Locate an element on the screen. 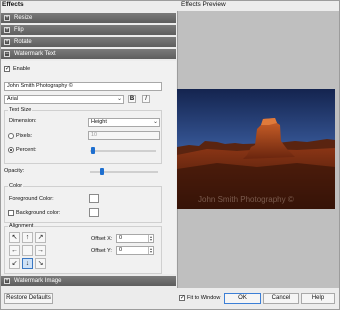 This screenshot has height=310, width=340. opacity-label: Opacity: is located at coordinates (14, 171).